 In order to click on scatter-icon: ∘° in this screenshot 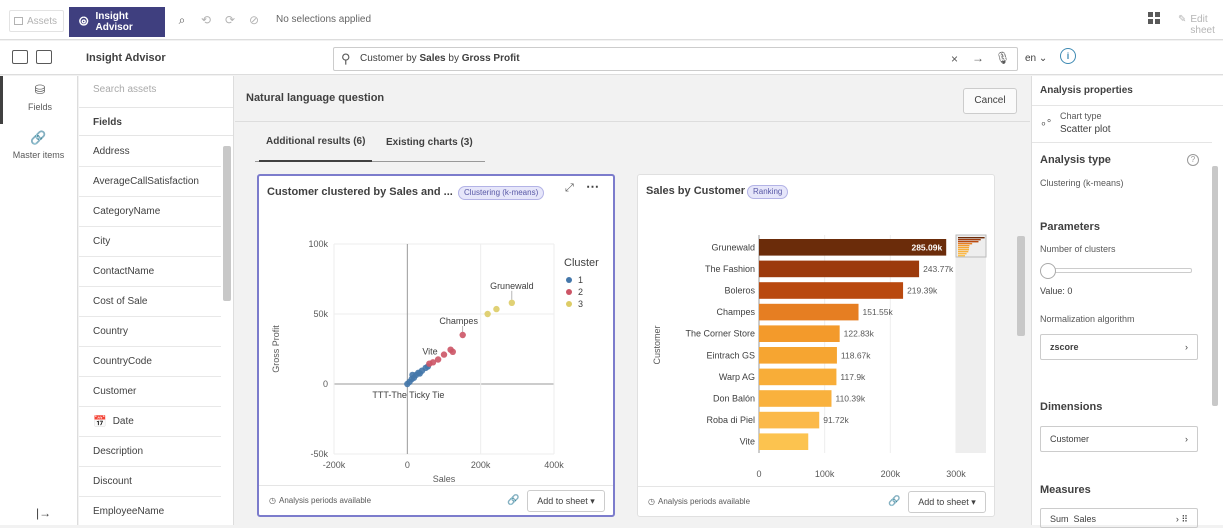, I will do `click(1046, 124)`.